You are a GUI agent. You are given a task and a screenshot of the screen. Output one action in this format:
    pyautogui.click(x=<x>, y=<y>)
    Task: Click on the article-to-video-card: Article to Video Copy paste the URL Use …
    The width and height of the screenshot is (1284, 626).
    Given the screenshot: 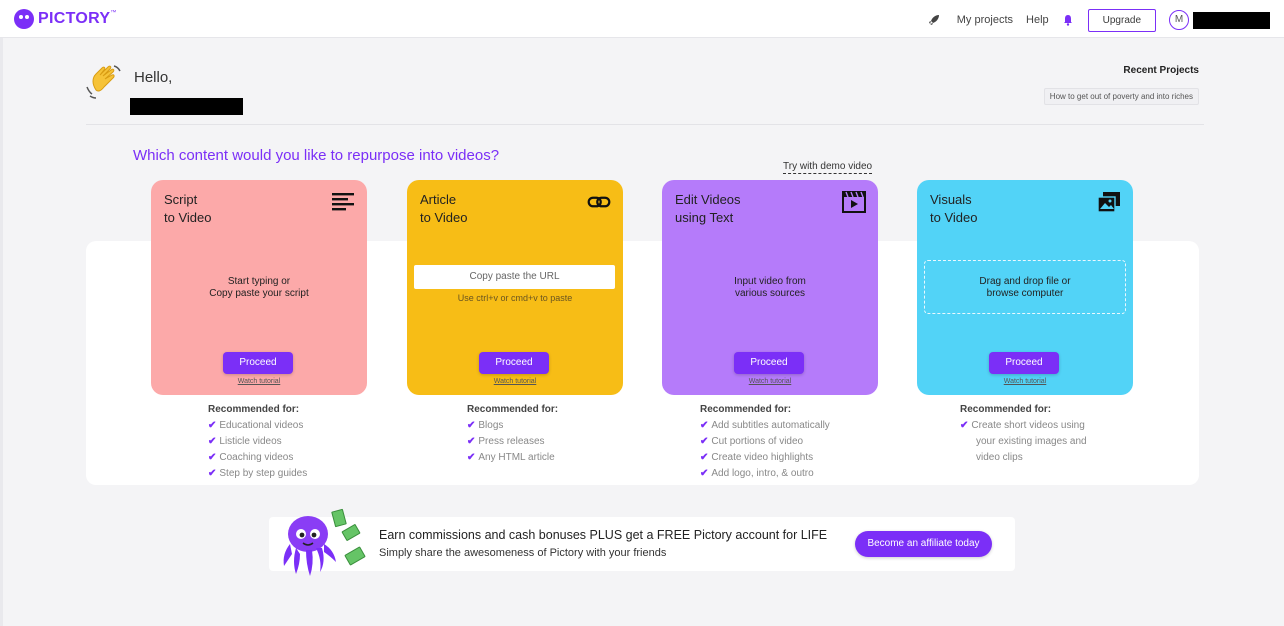 What is the action you would take?
    pyautogui.click(x=515, y=287)
    